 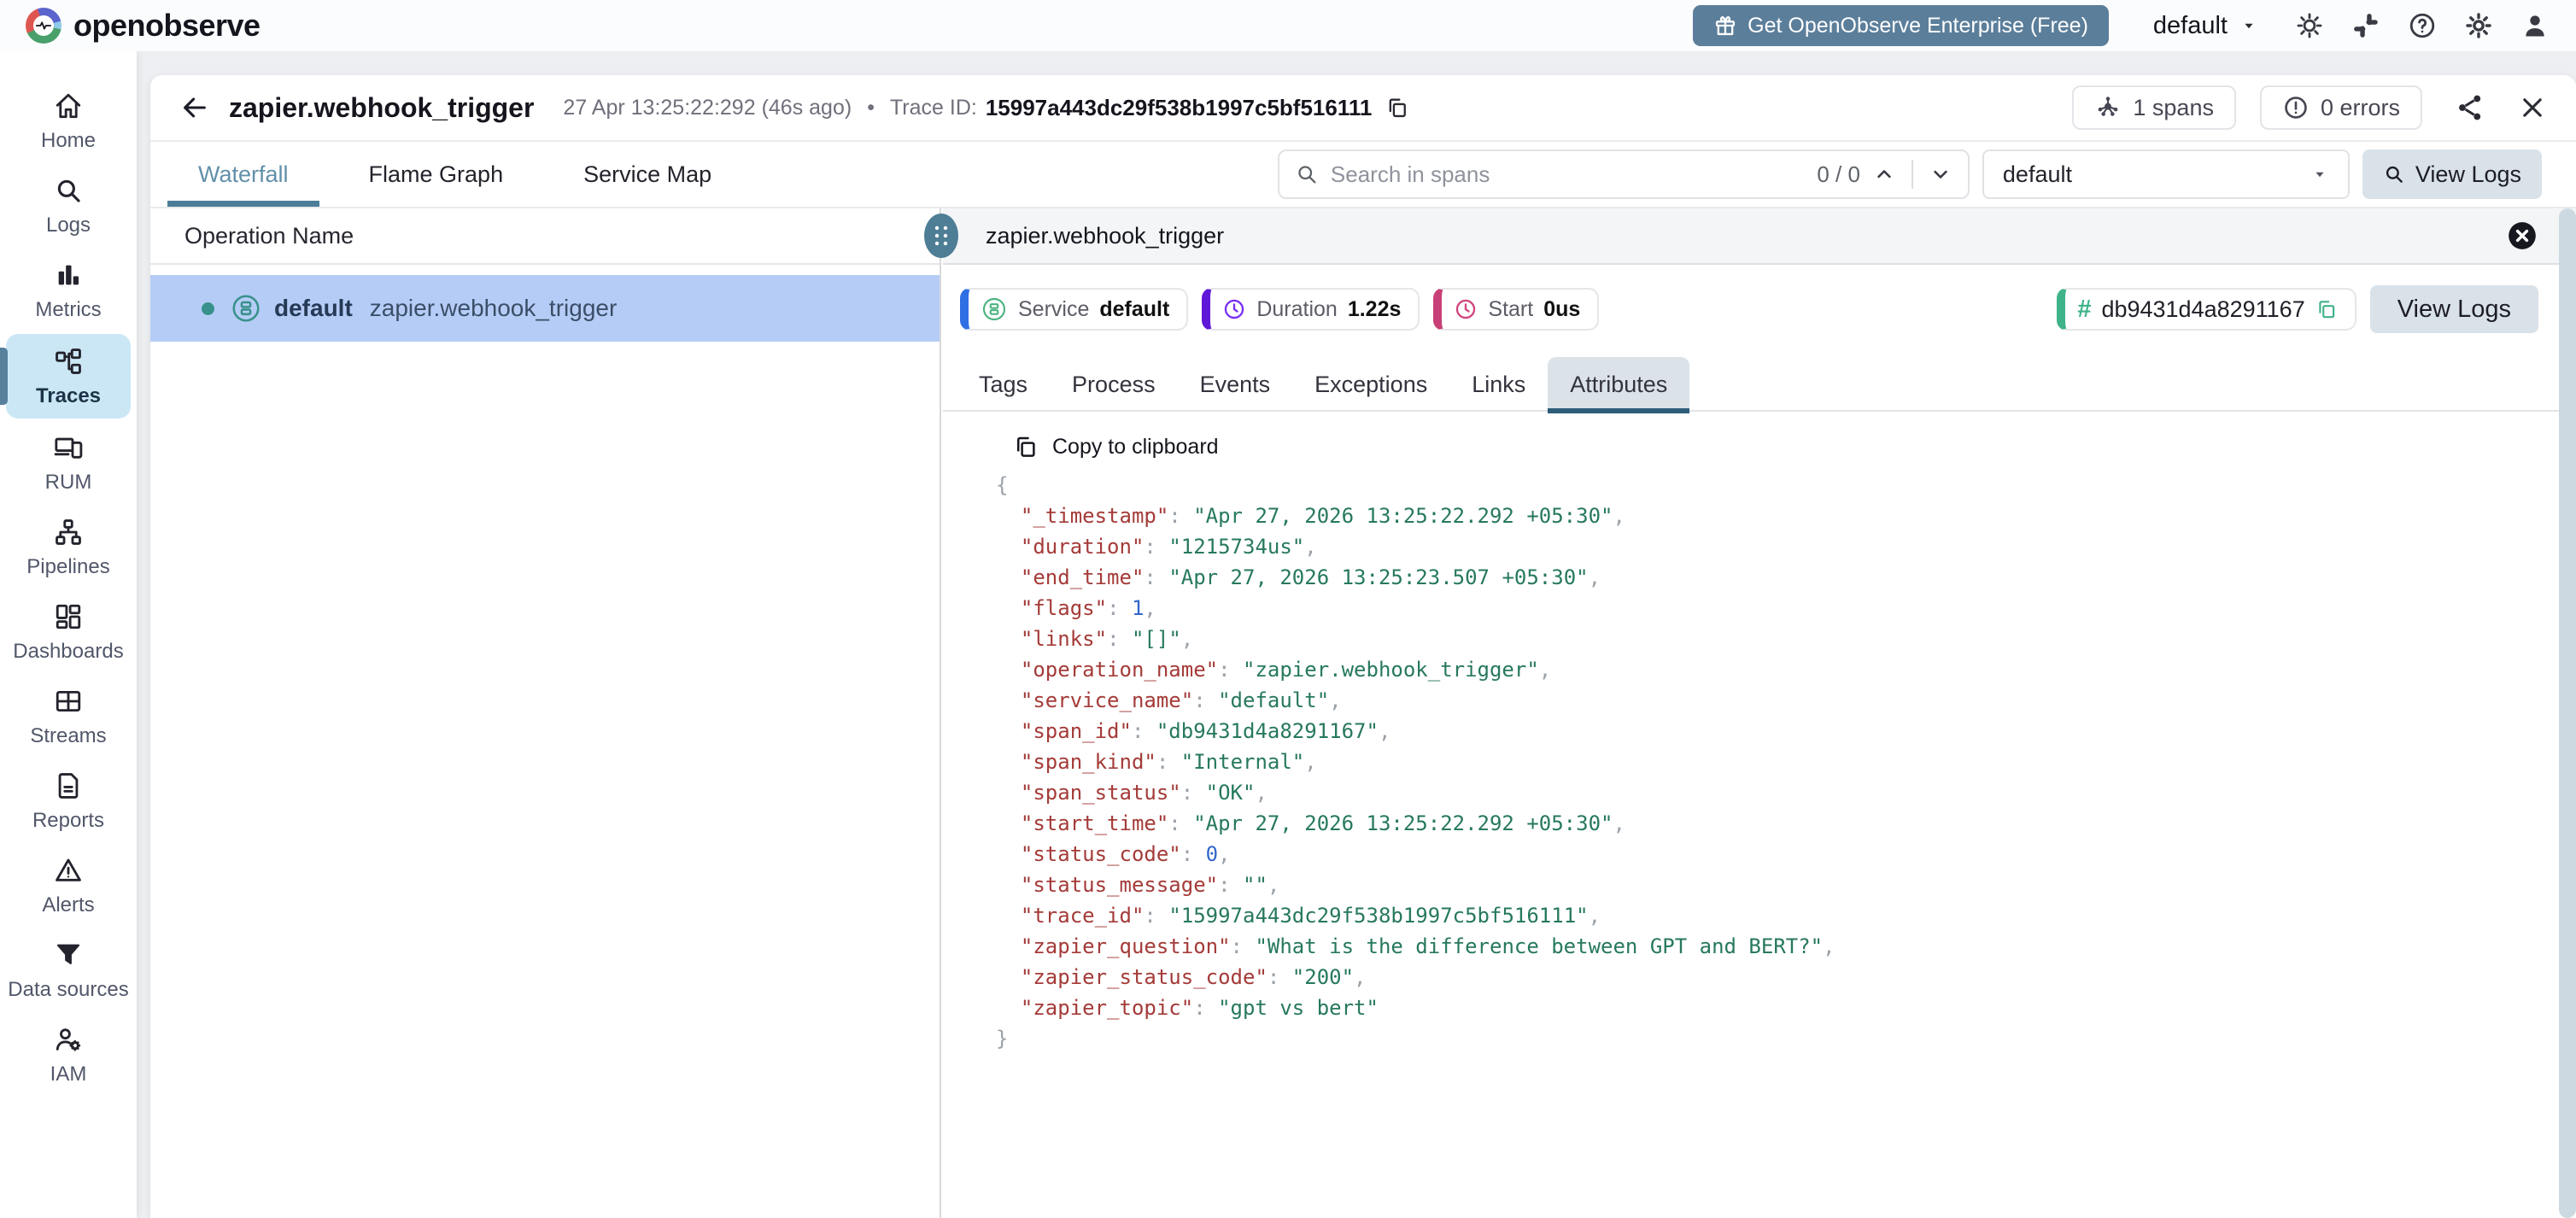 I want to click on vertical-scrollbar, so click(x=2567, y=713).